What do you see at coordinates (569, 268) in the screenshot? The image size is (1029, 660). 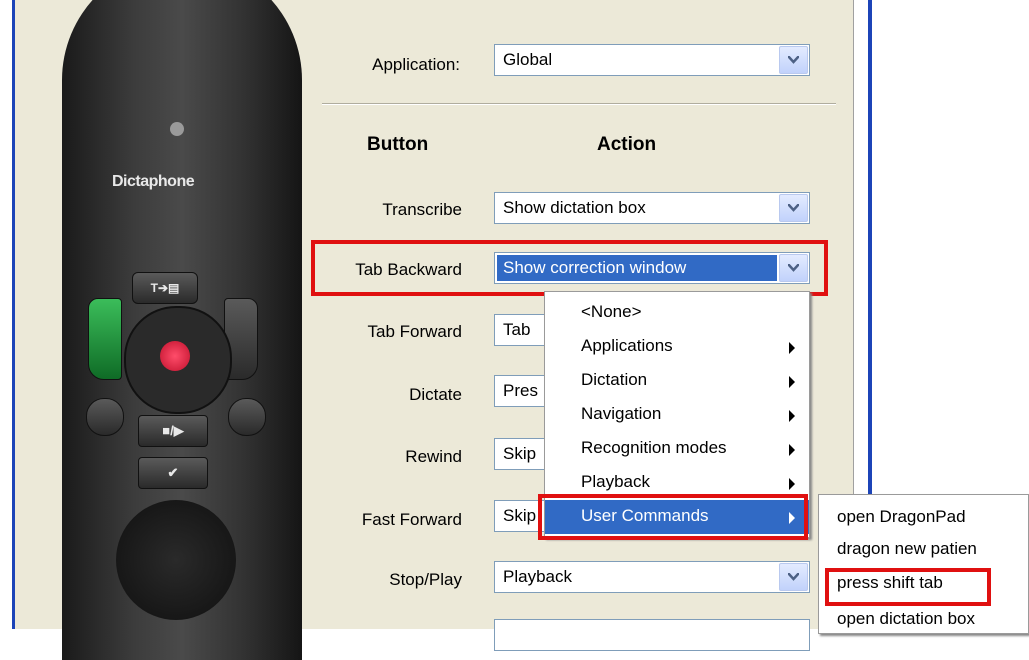 I see `tab-backward-highlight-outline` at bounding box center [569, 268].